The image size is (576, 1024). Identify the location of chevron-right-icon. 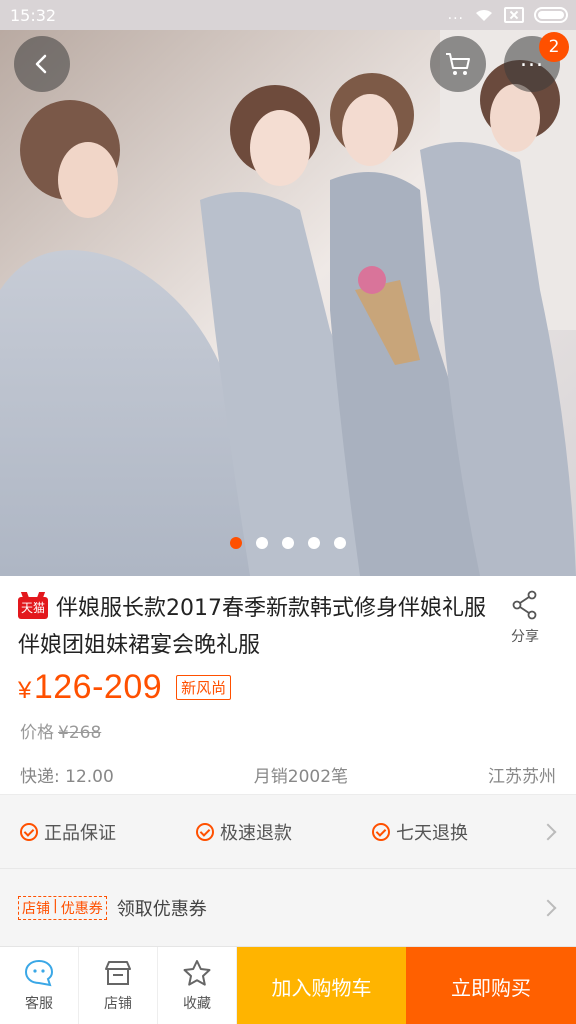
(548, 907).